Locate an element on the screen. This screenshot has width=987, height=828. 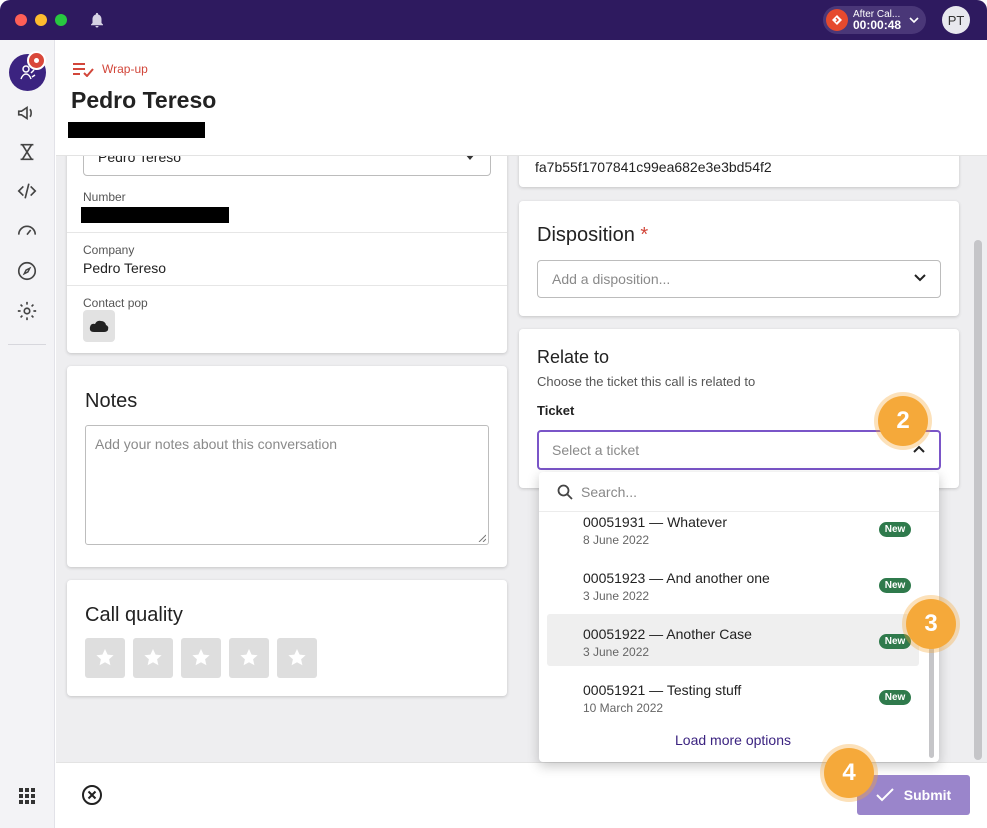
code-icon is located at coordinates (27, 191).